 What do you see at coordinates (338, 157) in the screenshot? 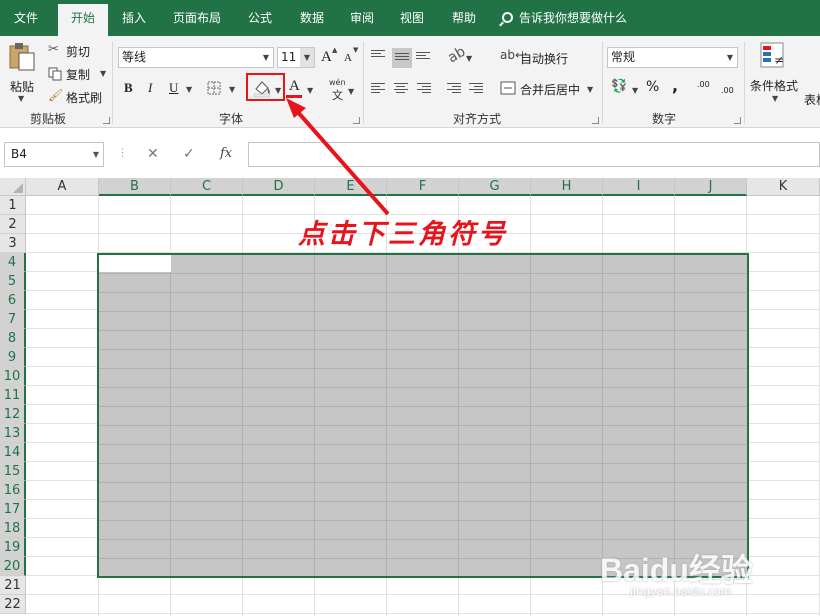
I see `annotation-arrow` at bounding box center [338, 157].